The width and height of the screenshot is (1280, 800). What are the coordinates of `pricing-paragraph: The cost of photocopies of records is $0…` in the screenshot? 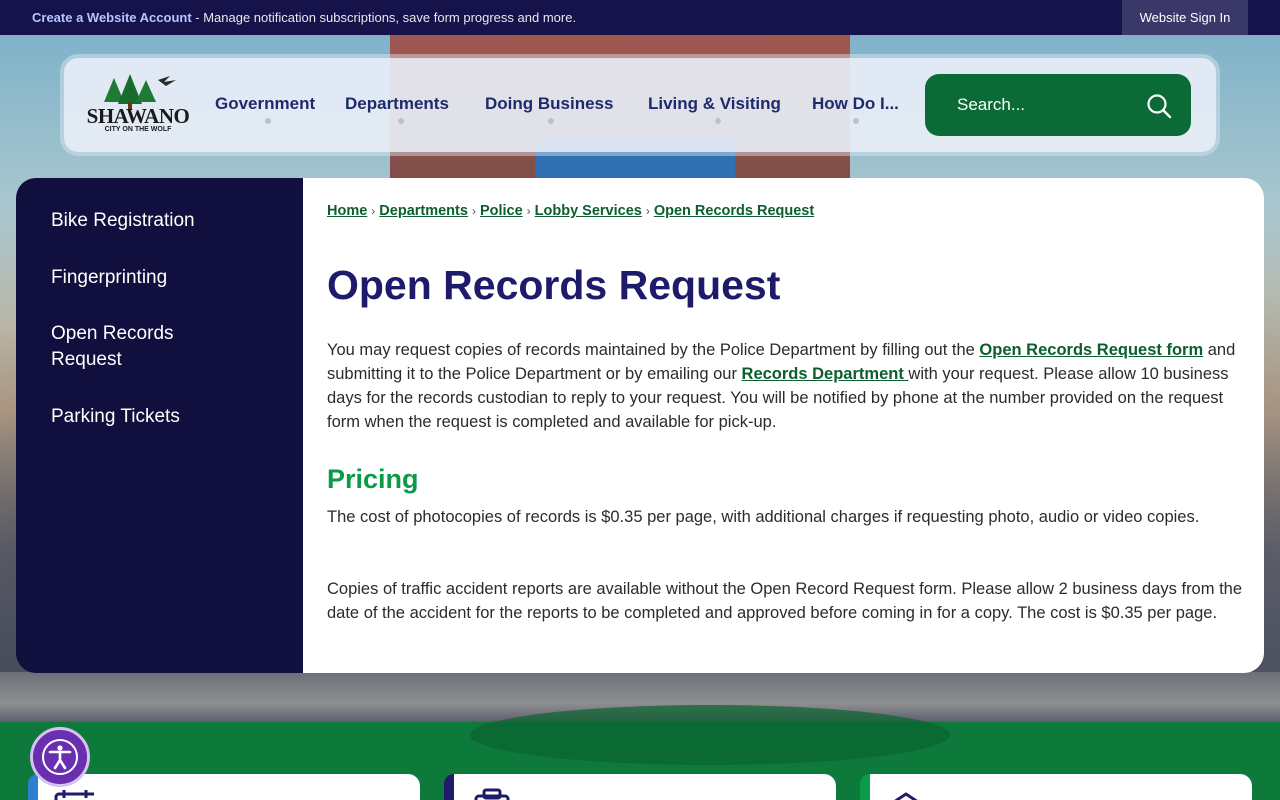 It's located at (763, 517).